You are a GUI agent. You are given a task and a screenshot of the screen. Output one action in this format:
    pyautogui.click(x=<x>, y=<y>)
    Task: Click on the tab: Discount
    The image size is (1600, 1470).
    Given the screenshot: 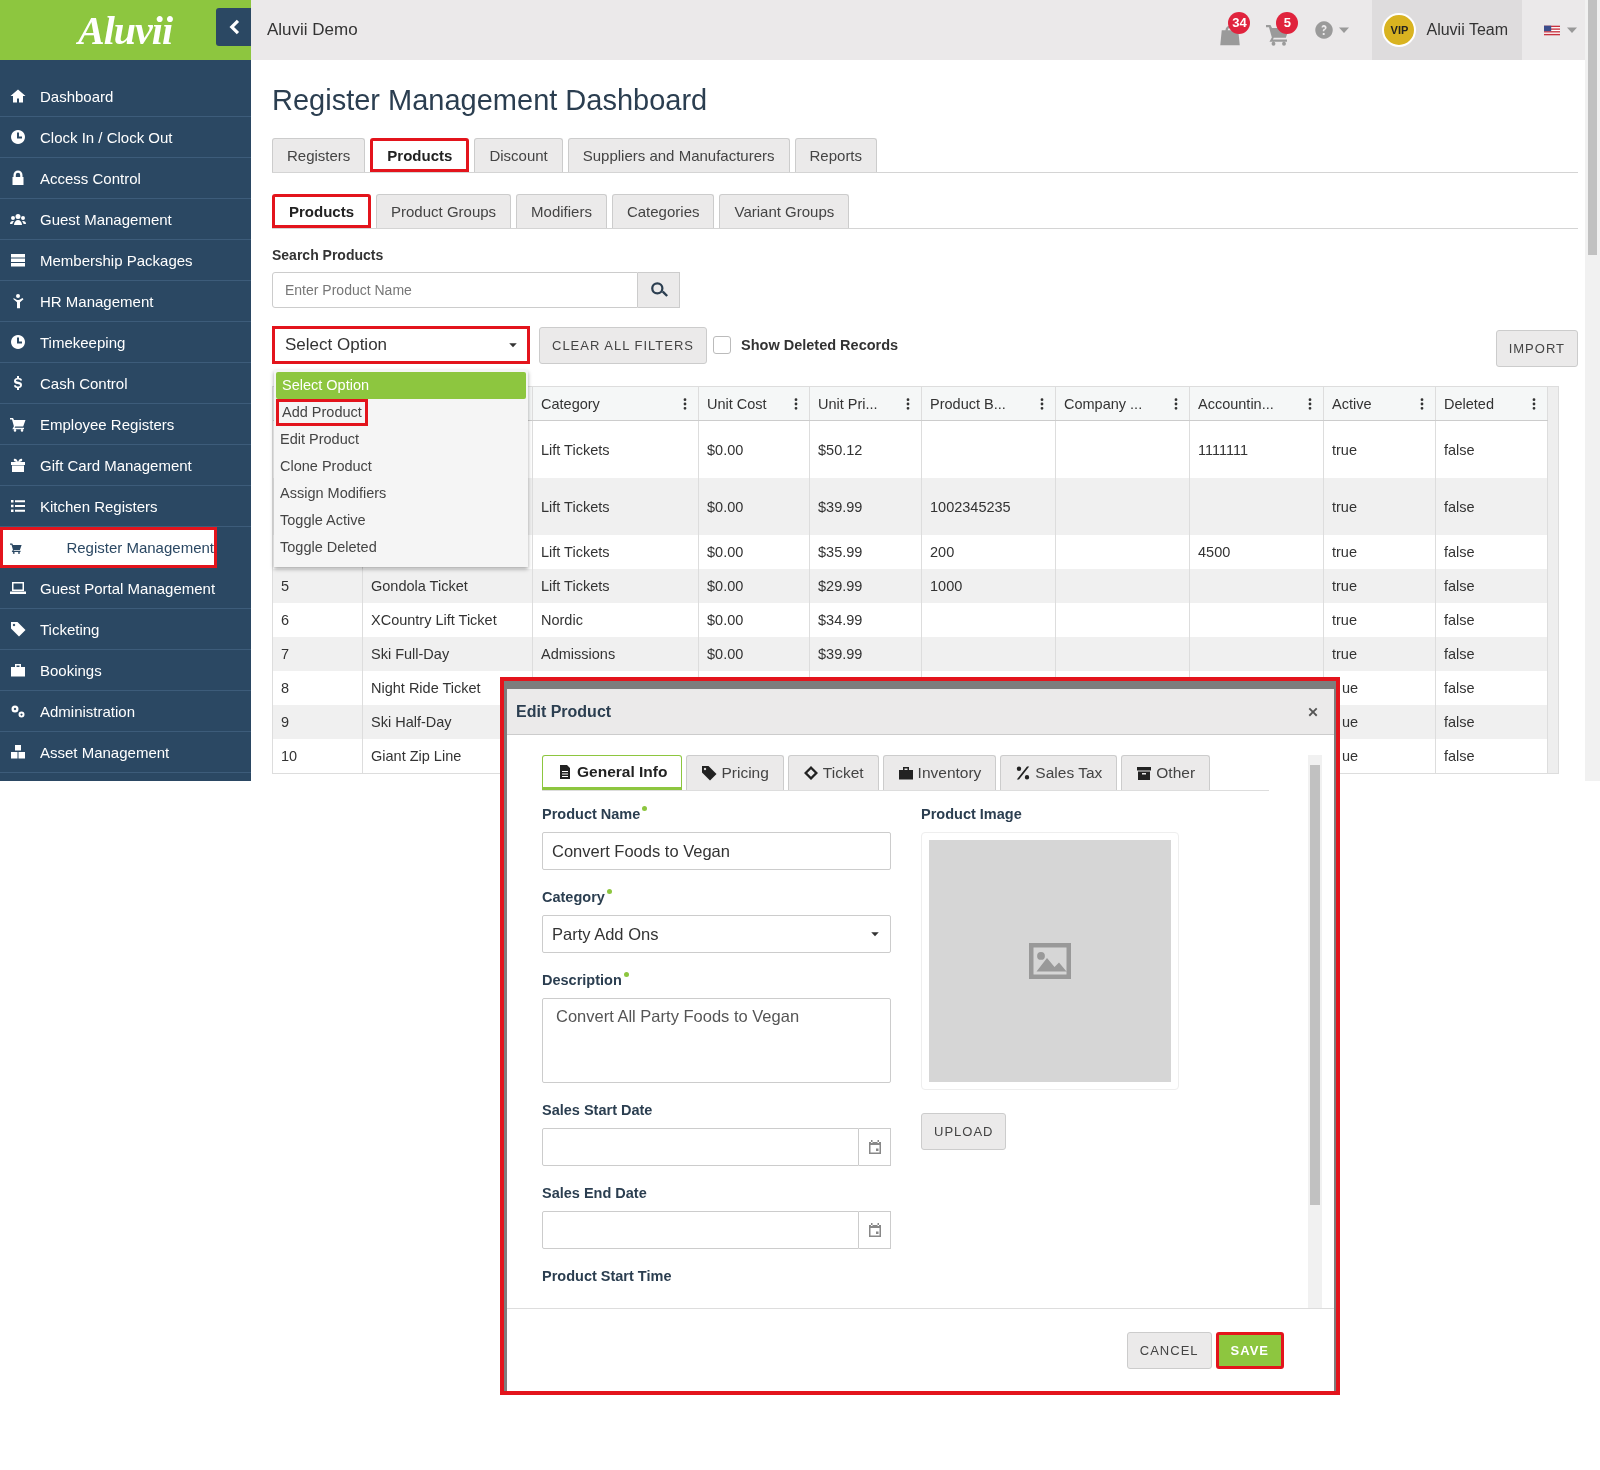 What is the action you would take?
    pyautogui.click(x=518, y=155)
    